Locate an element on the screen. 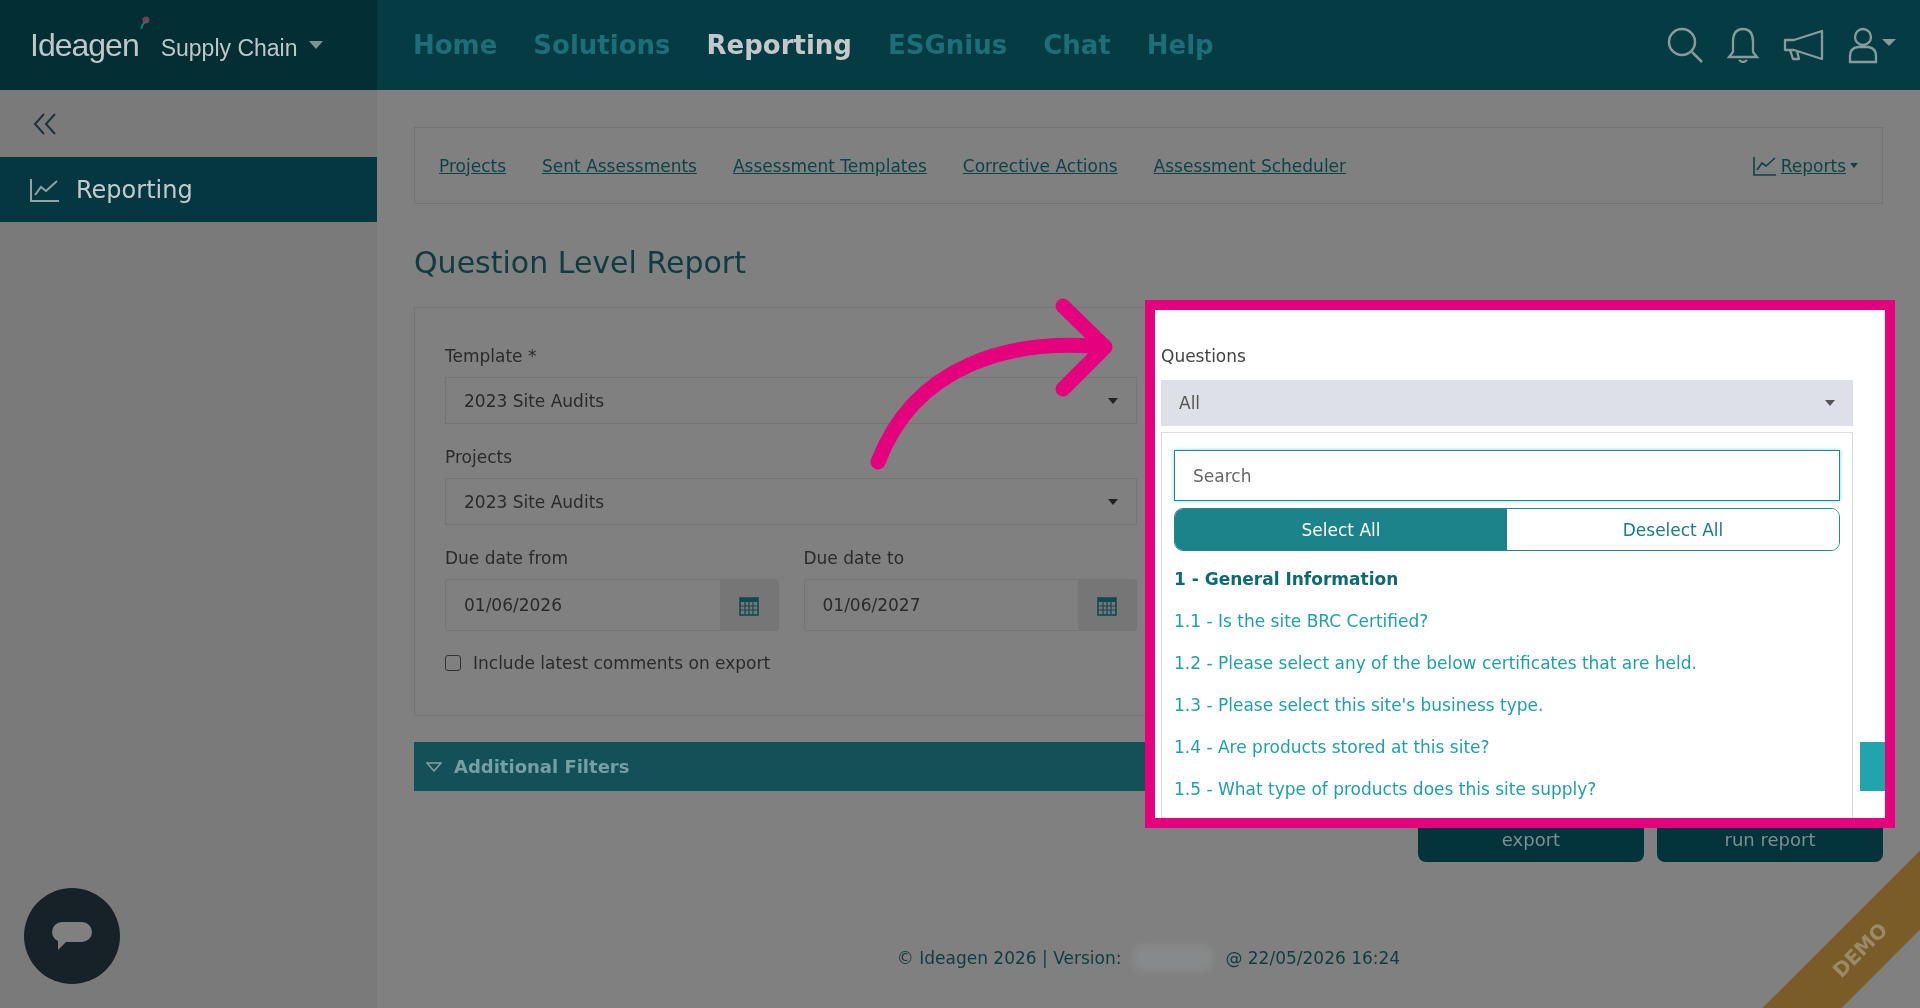  search-icon is located at coordinates (1685, 45).